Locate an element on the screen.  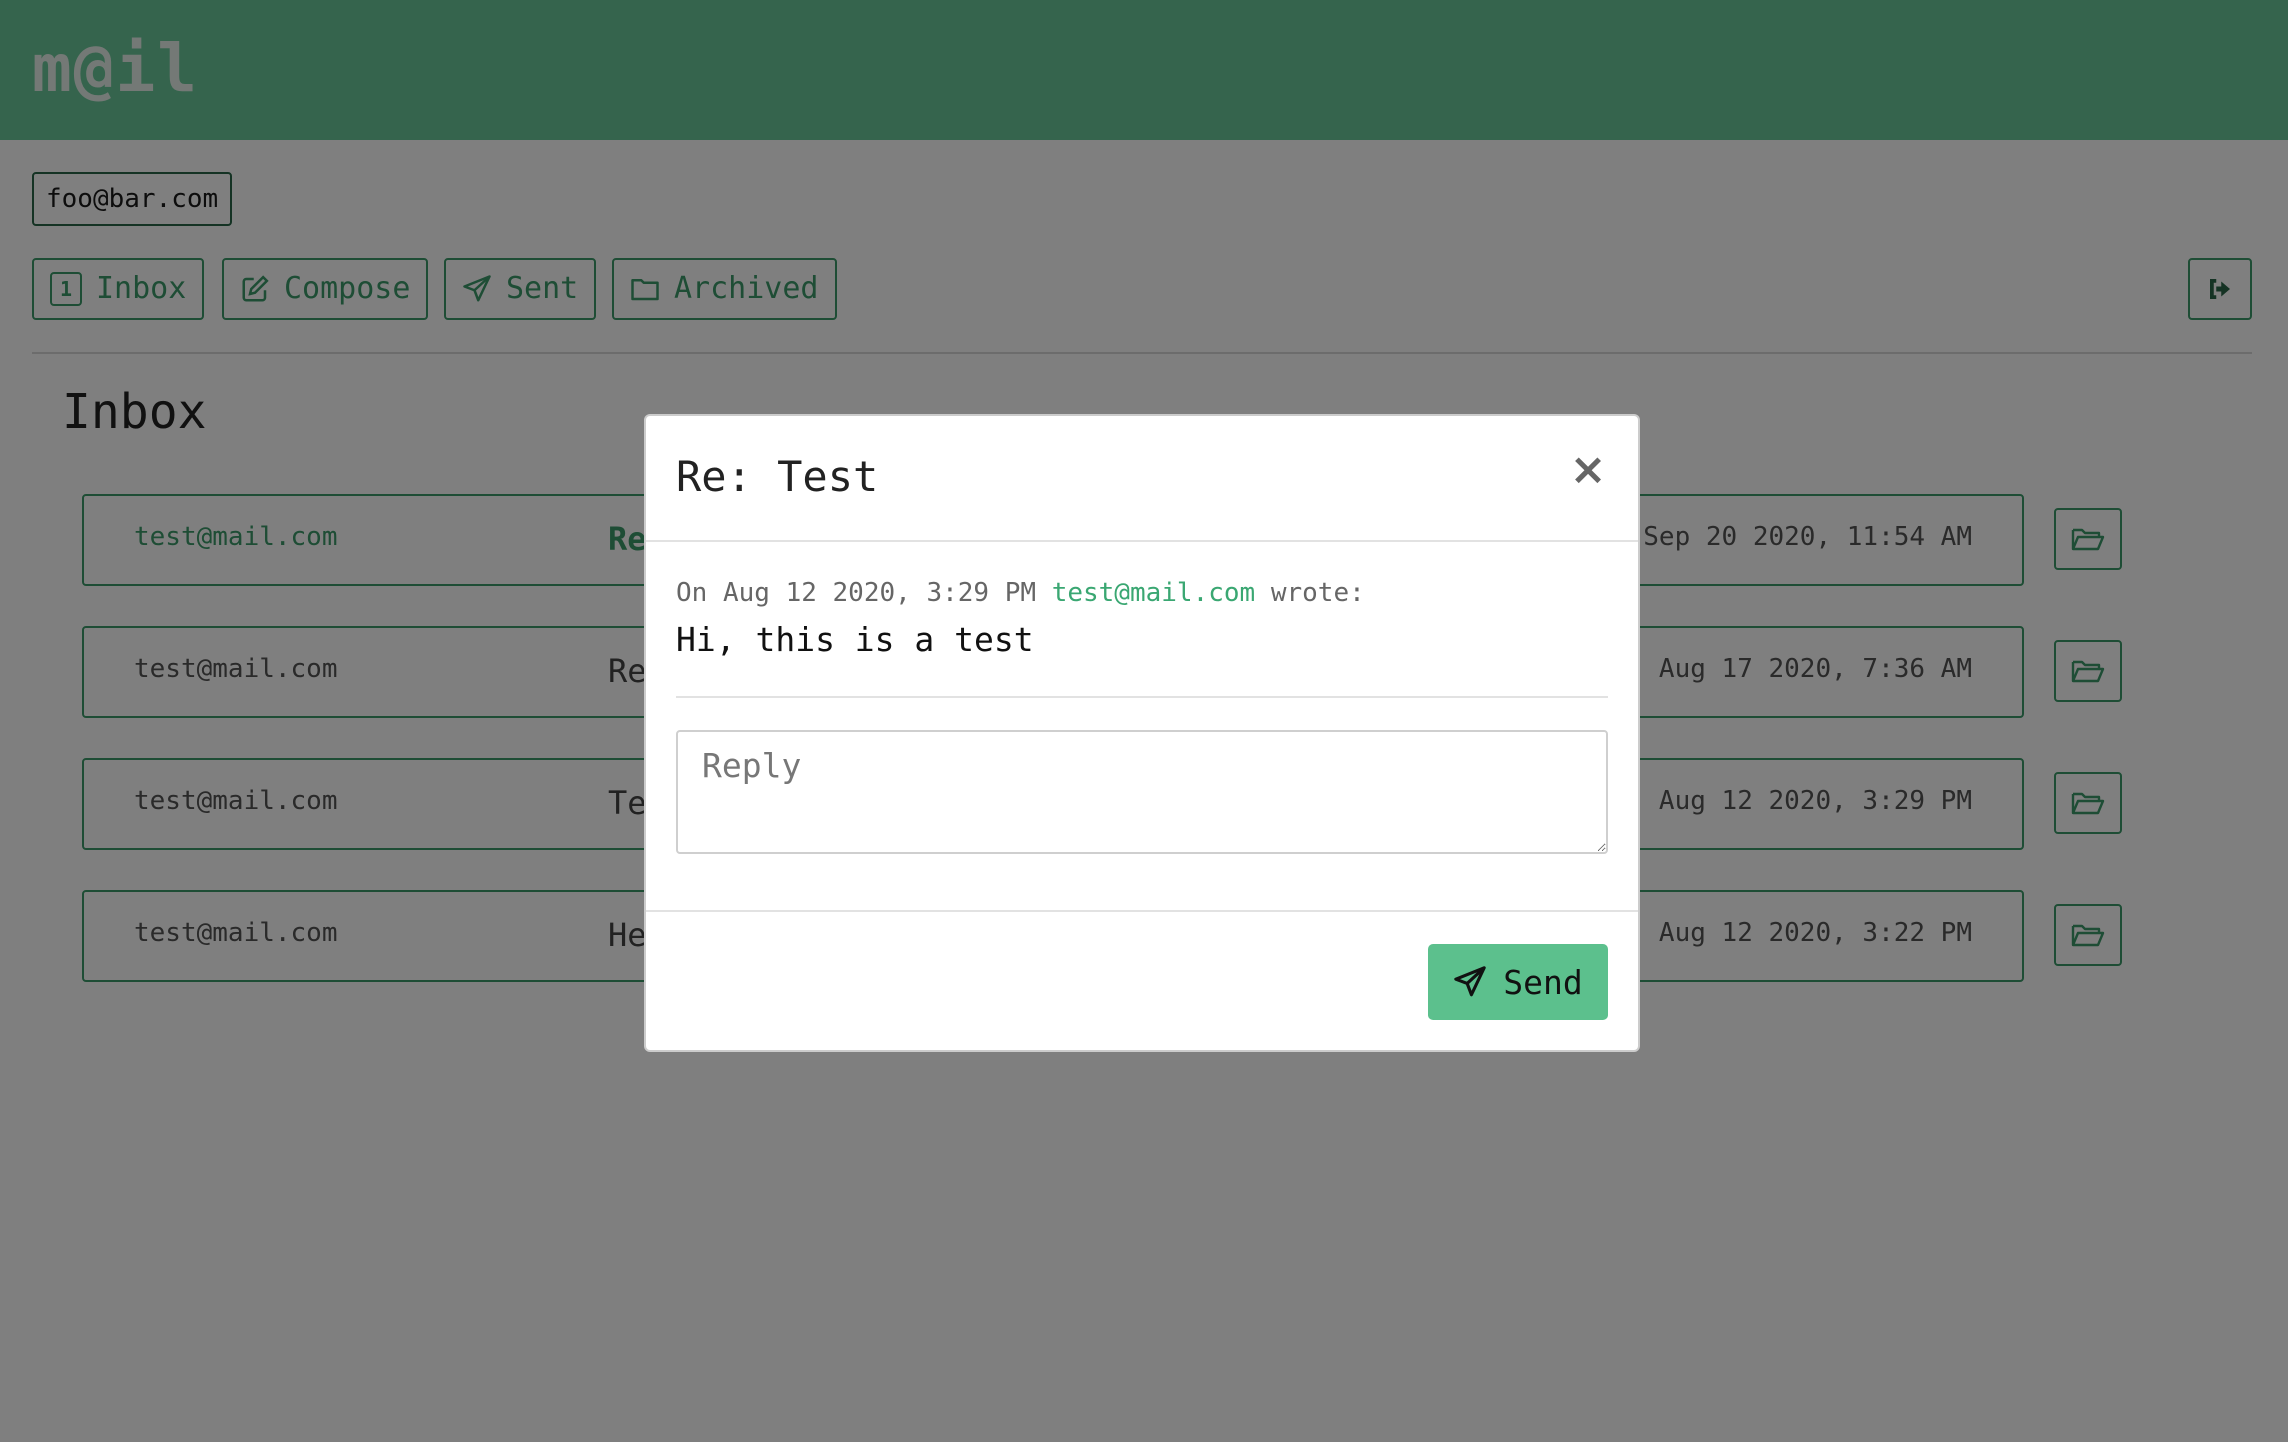
send-button-label: Send is located at coordinates (1543, 982).